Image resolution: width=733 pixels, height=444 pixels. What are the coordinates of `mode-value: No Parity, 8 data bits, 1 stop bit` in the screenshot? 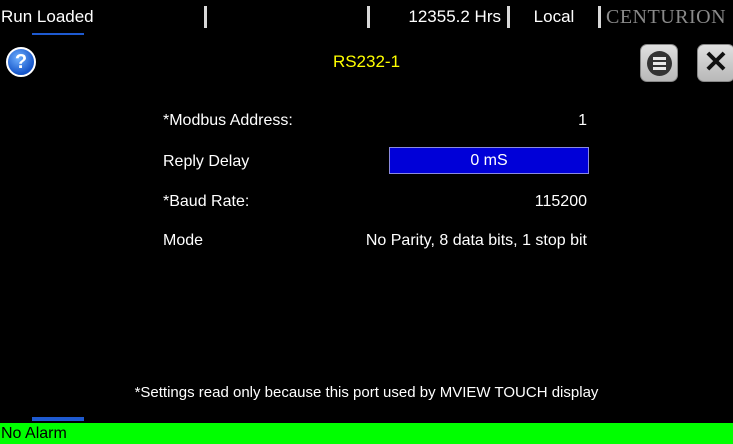 It's located at (476, 240).